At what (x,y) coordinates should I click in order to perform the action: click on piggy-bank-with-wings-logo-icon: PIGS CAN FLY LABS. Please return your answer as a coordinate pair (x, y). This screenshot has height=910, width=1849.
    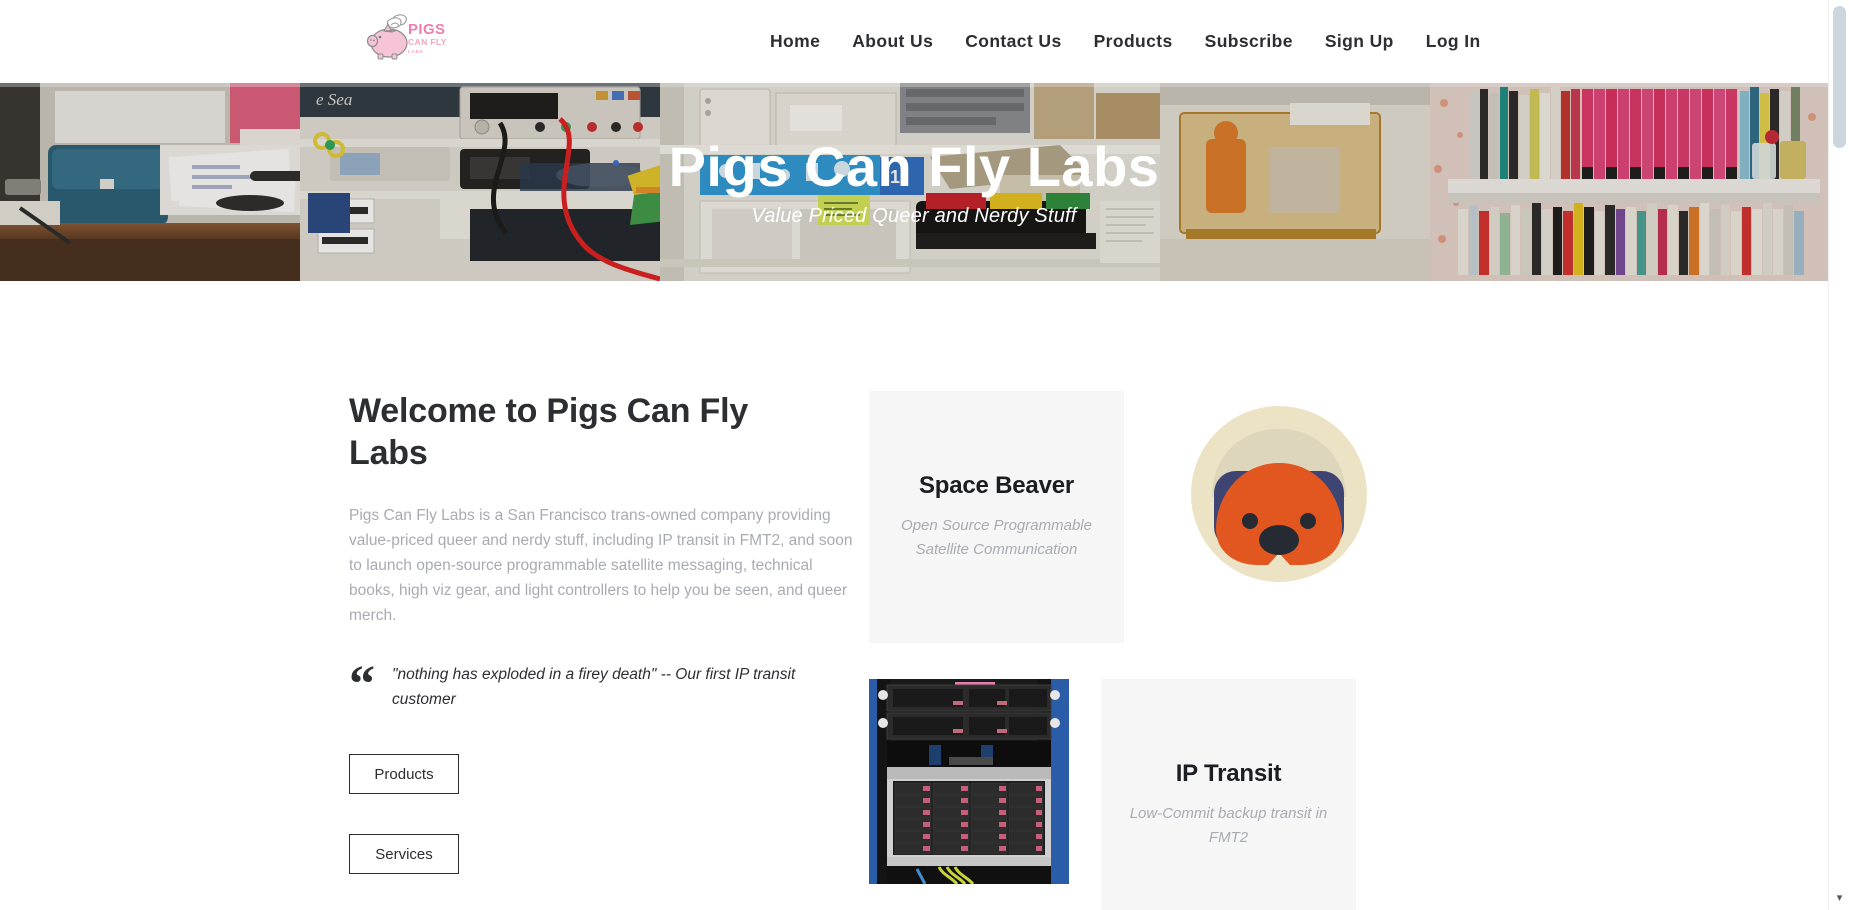
    Looking at the image, I should click on (406, 37).